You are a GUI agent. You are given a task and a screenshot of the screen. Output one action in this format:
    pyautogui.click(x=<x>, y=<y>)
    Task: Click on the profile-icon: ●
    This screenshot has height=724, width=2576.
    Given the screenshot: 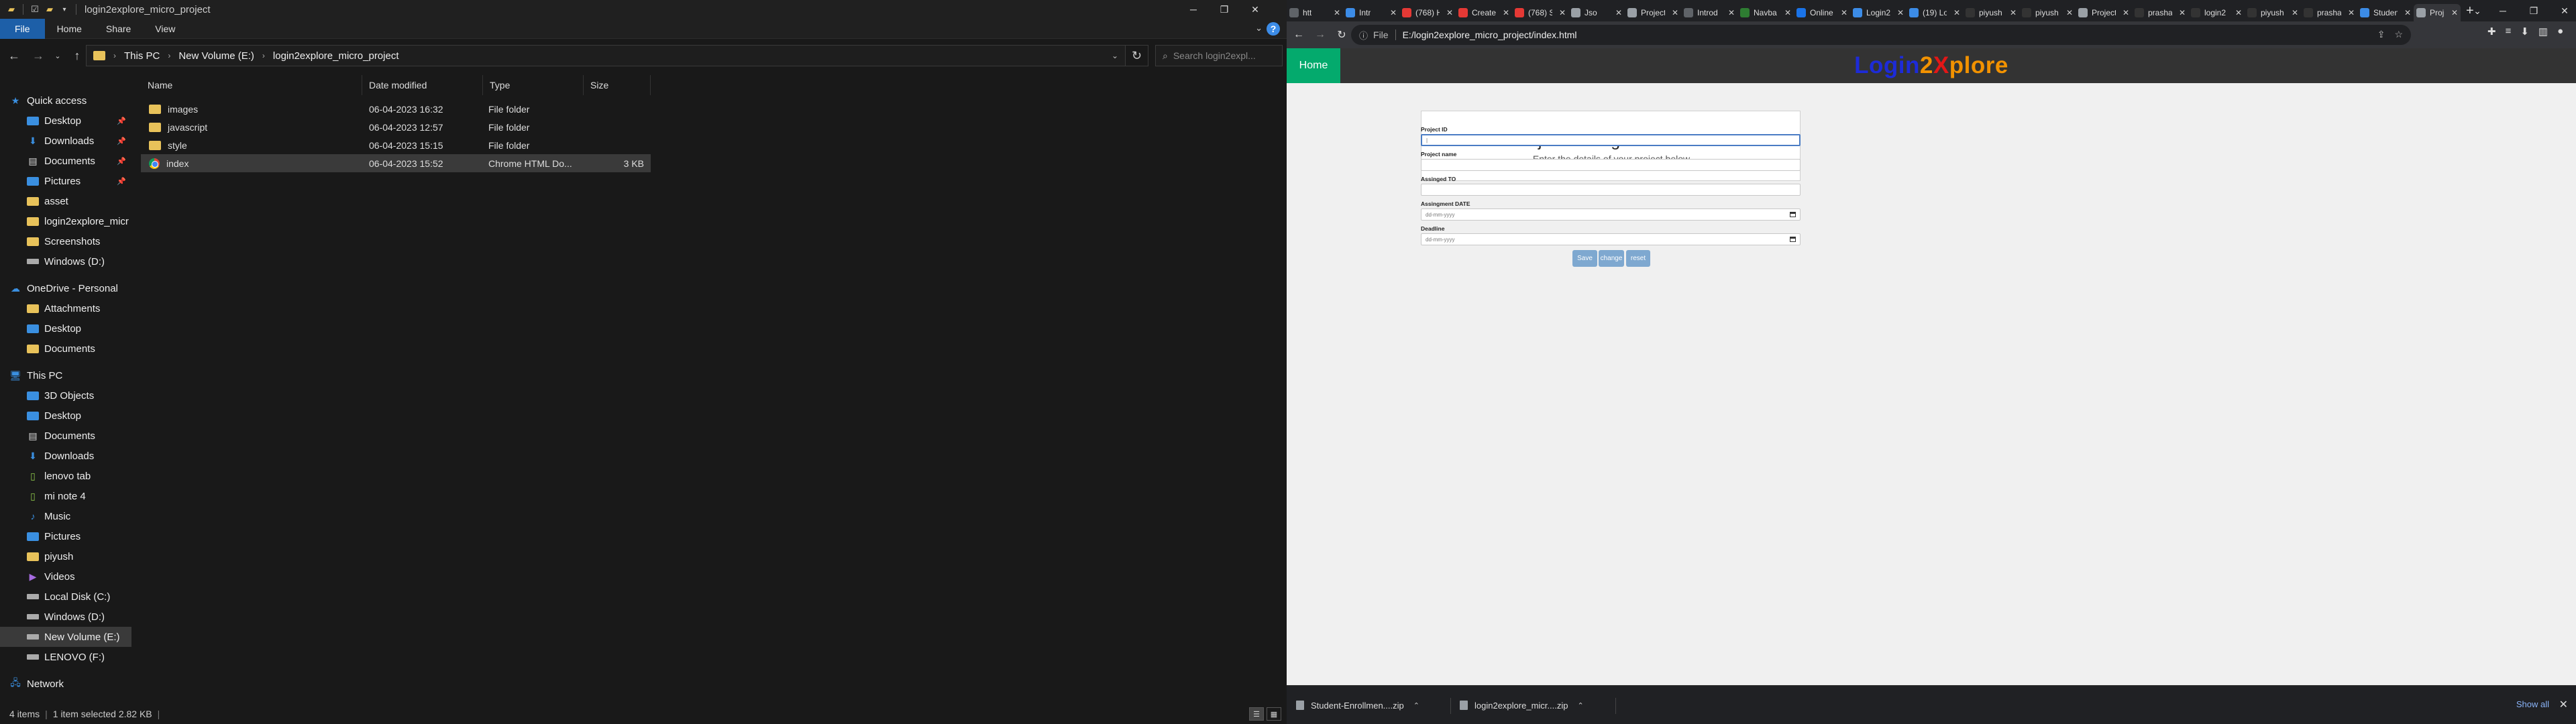 What is the action you would take?
    pyautogui.click(x=2560, y=32)
    